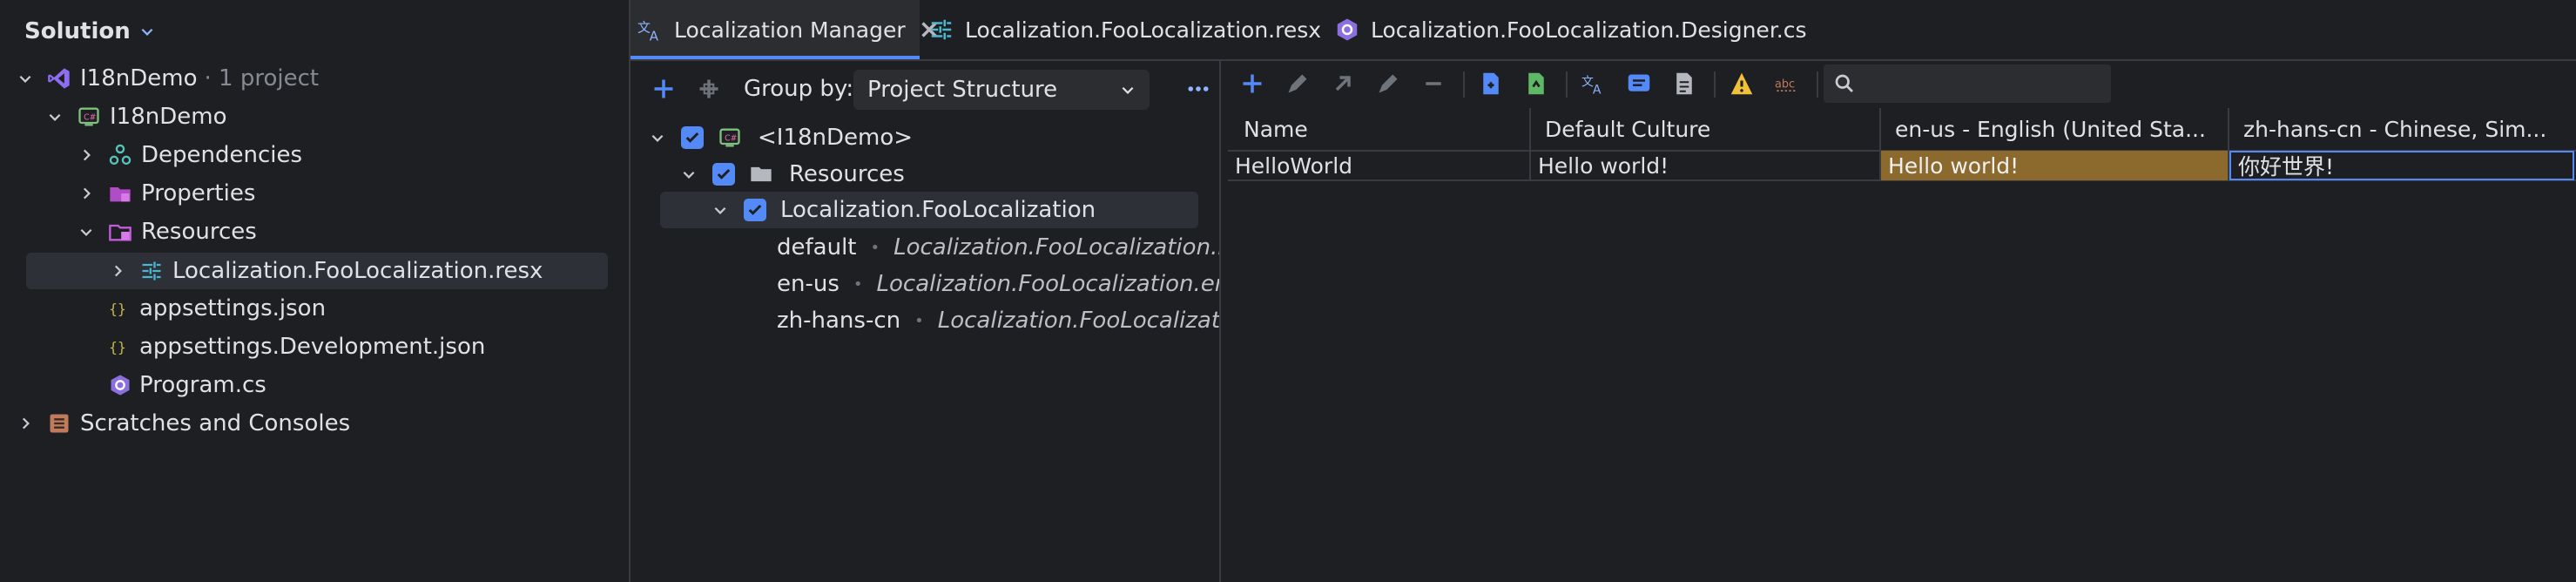 The height and width of the screenshot is (582, 2576). I want to click on tree-item-resx-file: Localization.FooLocalization.resx, so click(324, 271).